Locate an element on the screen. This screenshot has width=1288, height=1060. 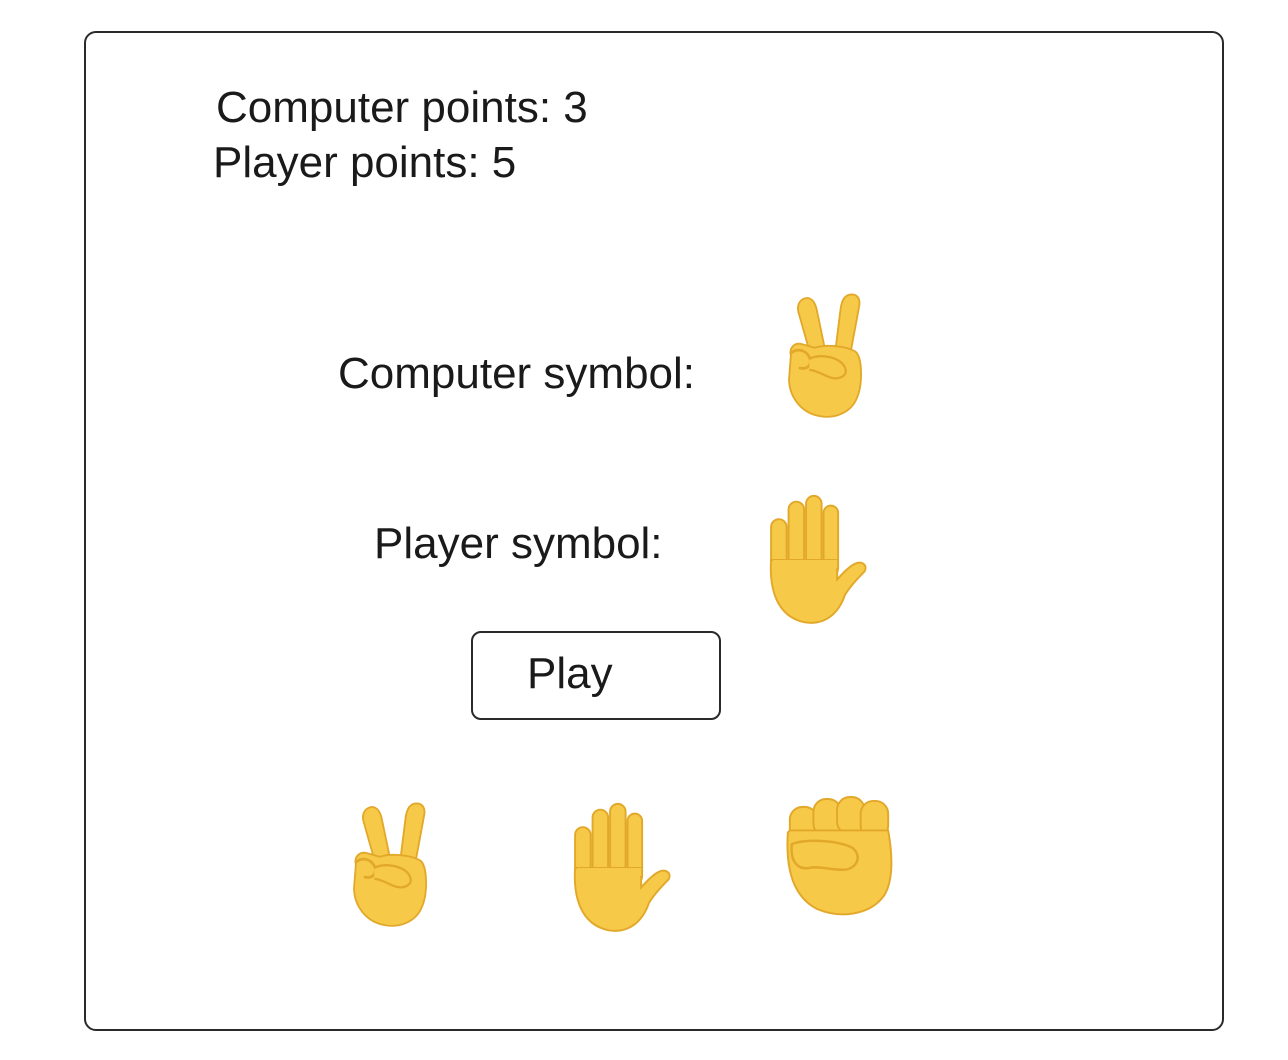
player-symbol-label: Player symbol: is located at coordinates (518, 543).